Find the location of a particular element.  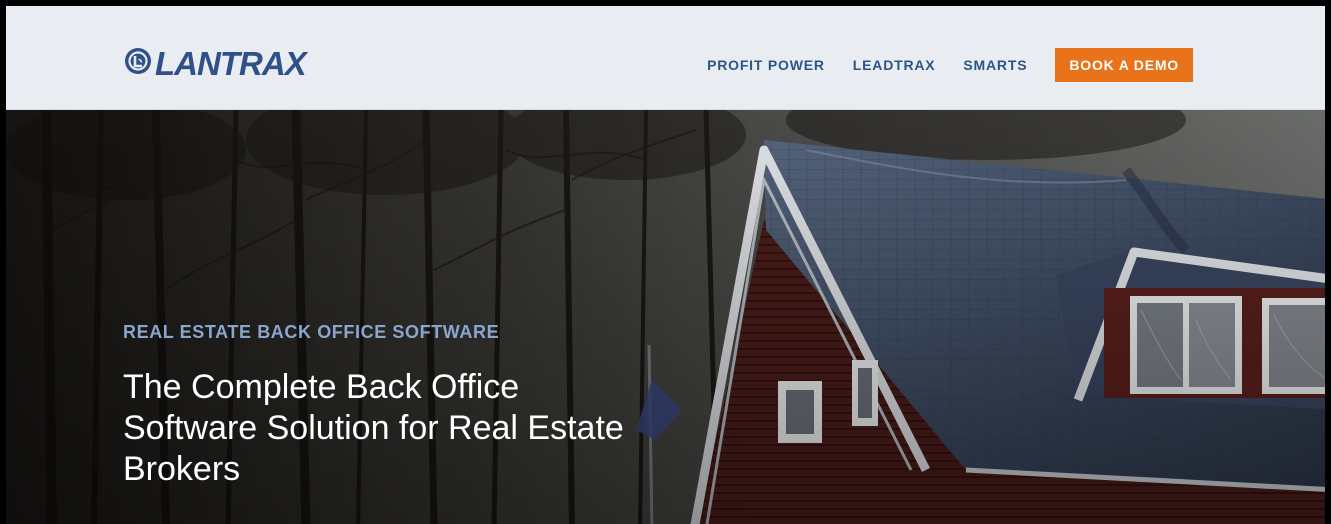

main-nav: PROFIT POWER LEADTRAX SMARTS BOOK A DEMO is located at coordinates (950, 65).